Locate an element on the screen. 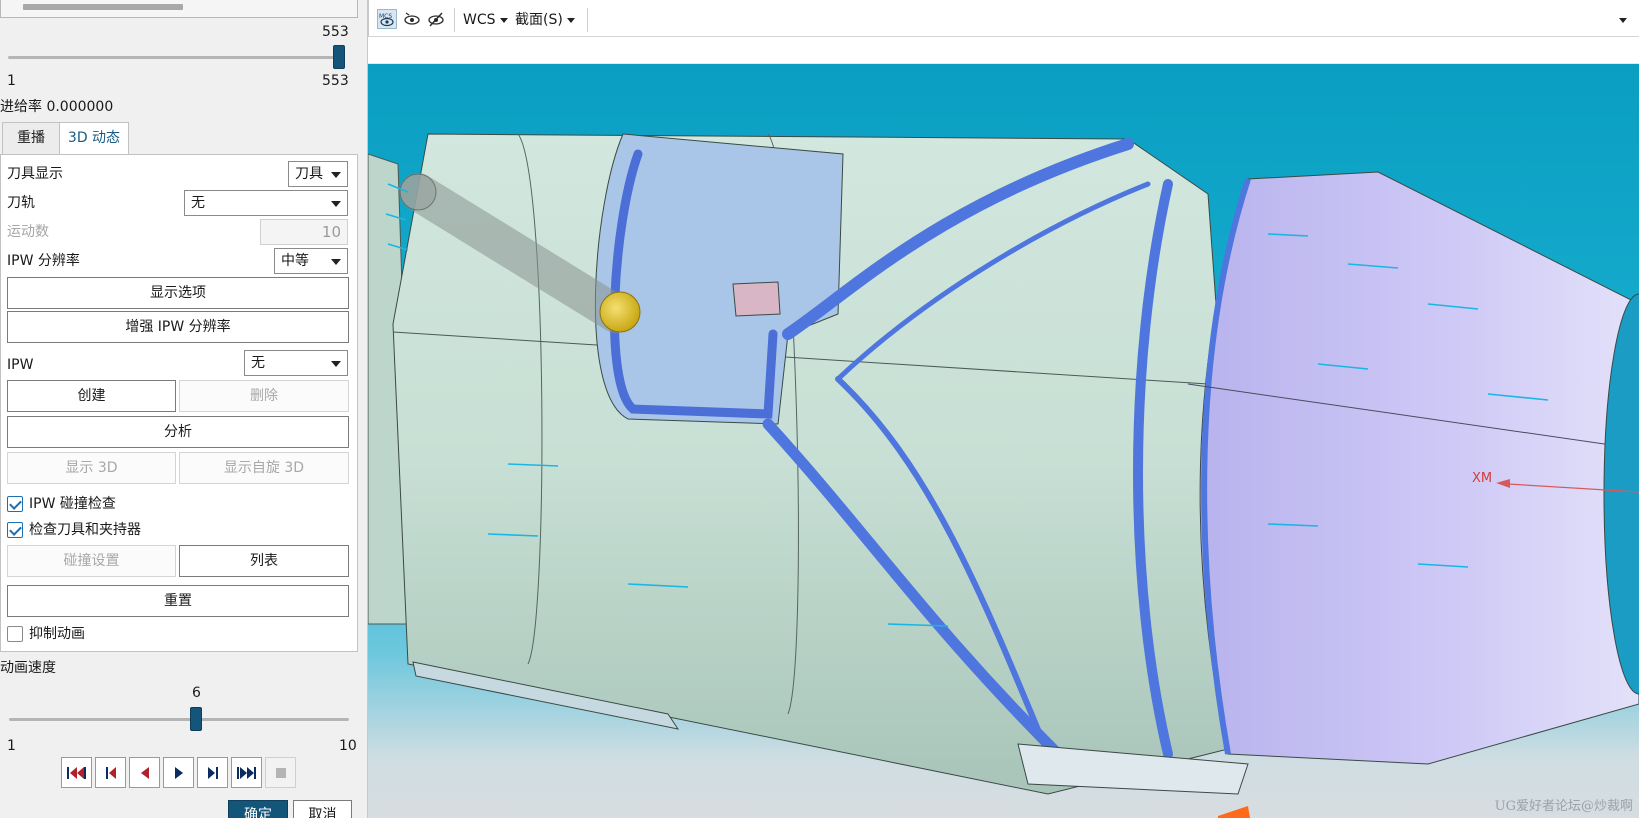 Image resolution: width=1639 pixels, height=818 pixels. wcs-label: WCS is located at coordinates (479, 20).